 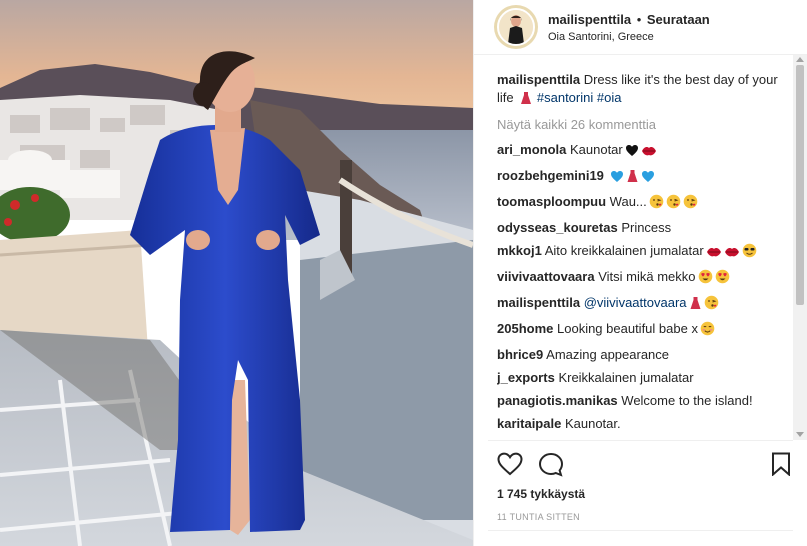 I want to click on comment-row: j_exports Kreikkalainen jumalatar, so click(x=643, y=378).